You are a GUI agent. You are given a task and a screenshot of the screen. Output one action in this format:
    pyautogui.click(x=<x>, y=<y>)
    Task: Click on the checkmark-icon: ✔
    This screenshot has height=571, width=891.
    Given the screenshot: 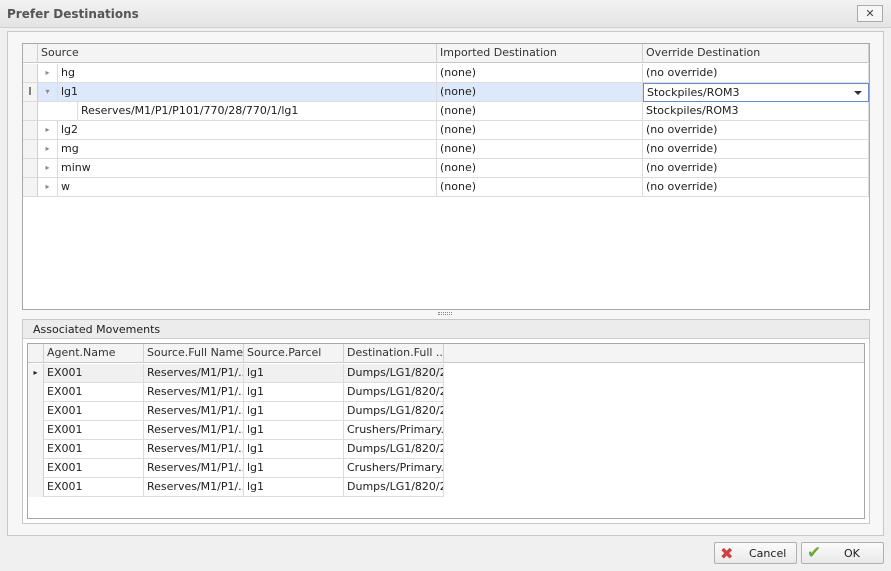 What is the action you would take?
    pyautogui.click(x=814, y=553)
    